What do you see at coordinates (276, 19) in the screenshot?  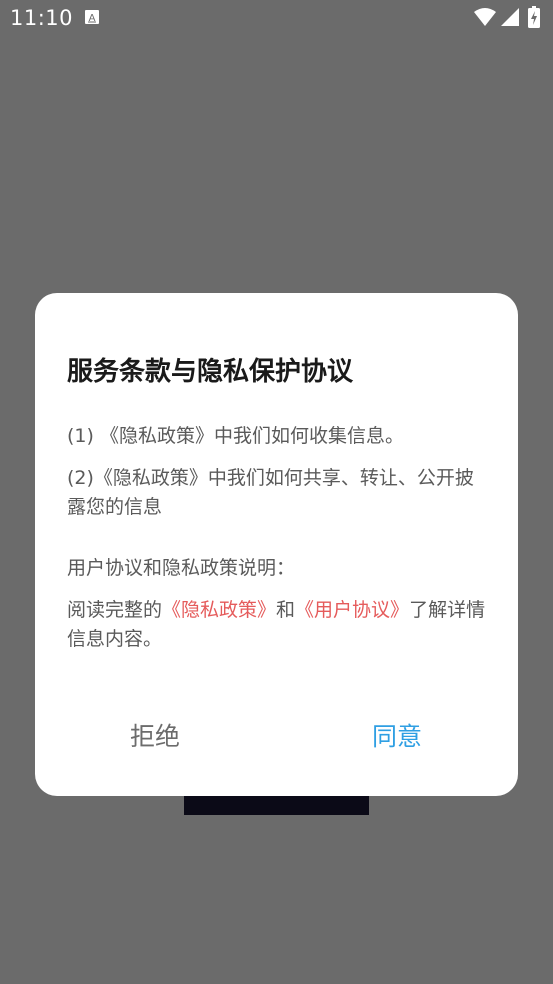 I see `status-bar: 11:10 A` at bounding box center [276, 19].